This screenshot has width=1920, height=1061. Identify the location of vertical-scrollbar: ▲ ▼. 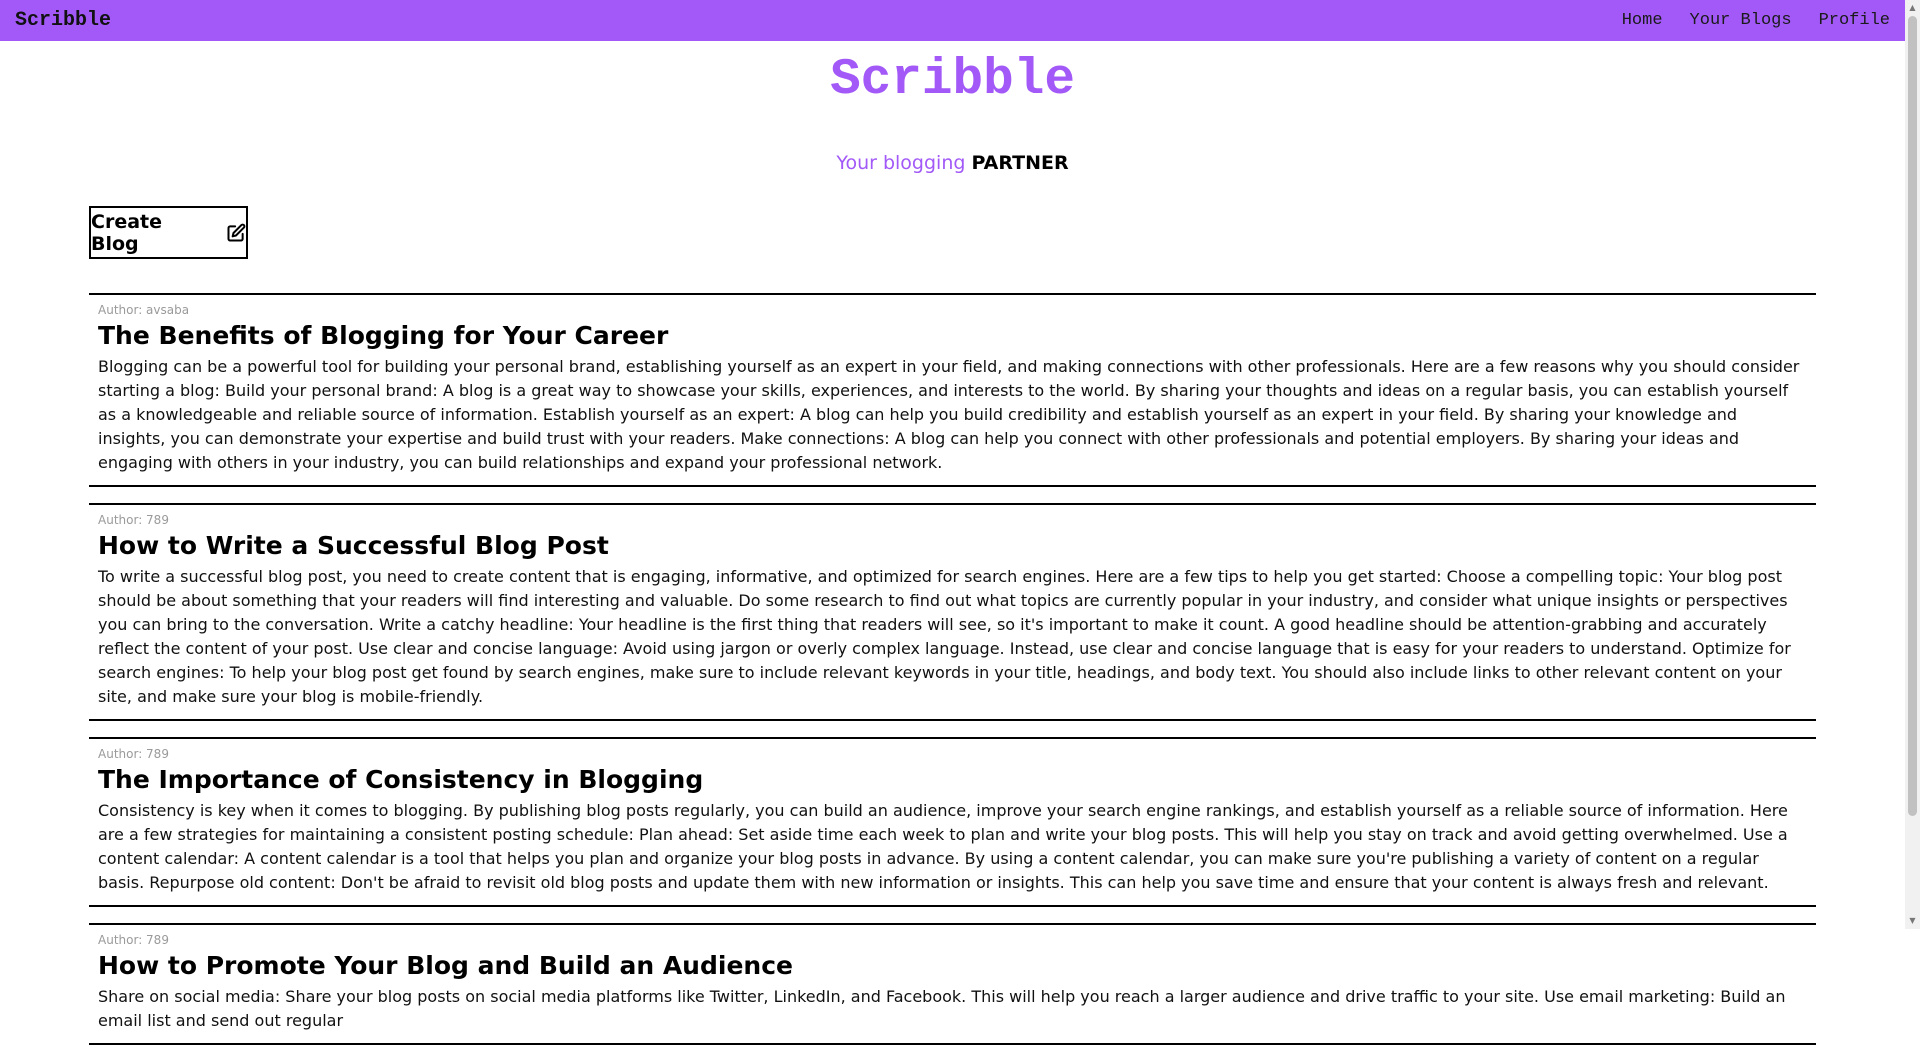
(1912, 464).